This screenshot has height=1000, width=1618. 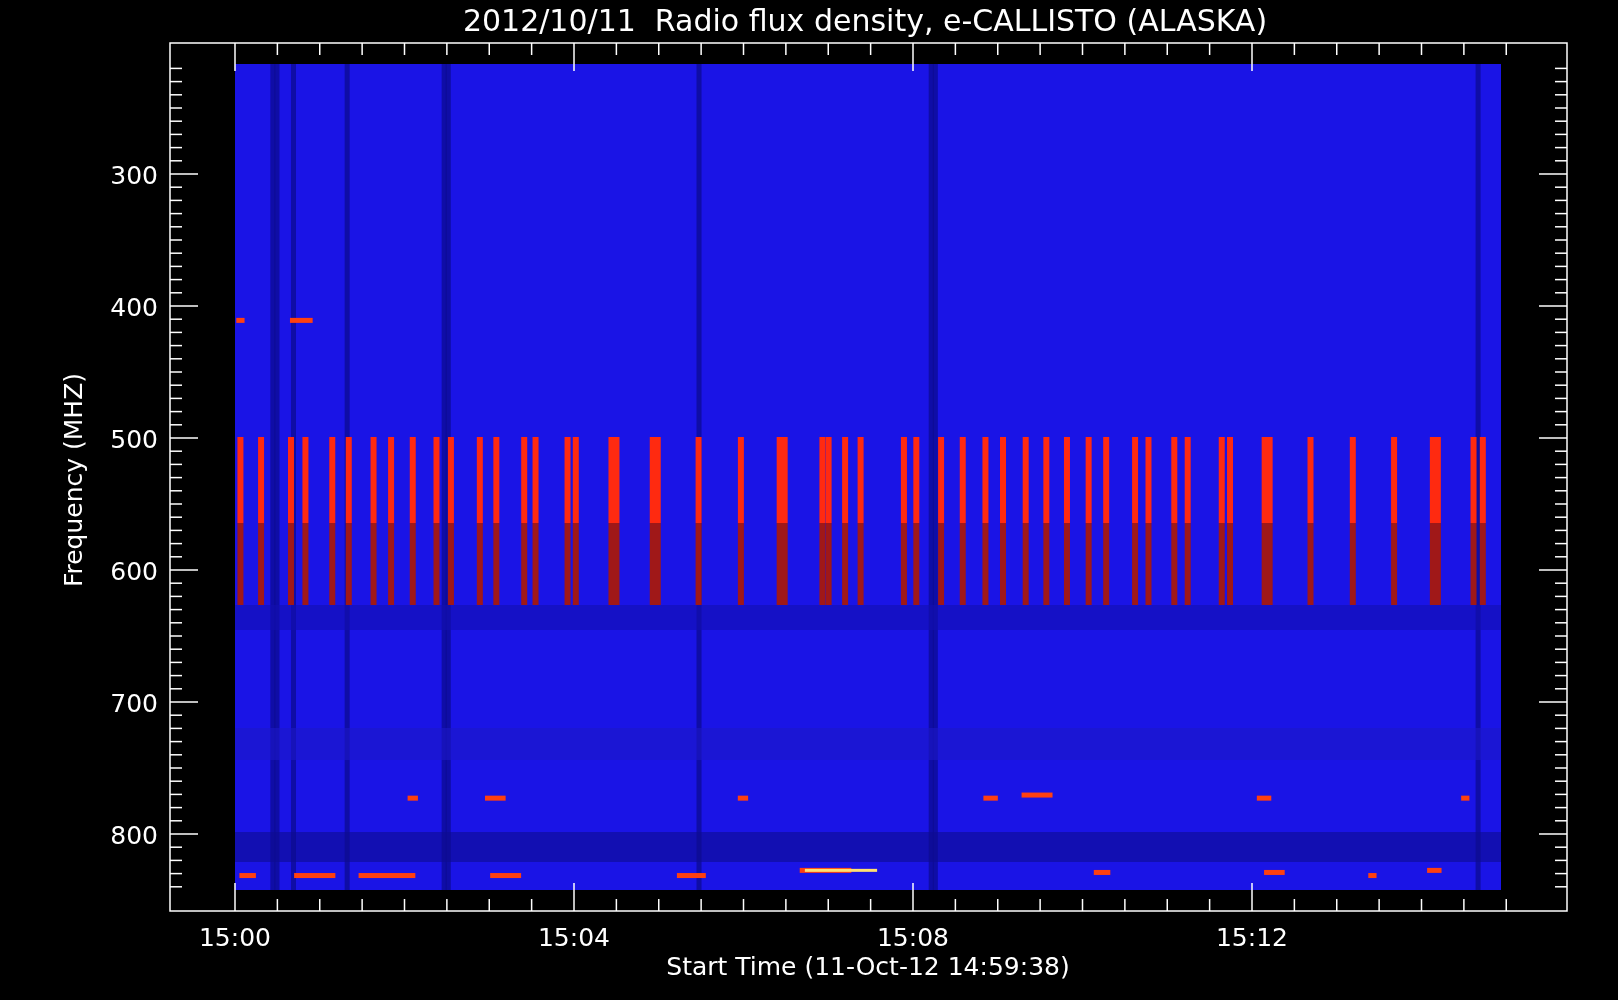 I want to click on tick-label: 500, so click(x=134, y=439).